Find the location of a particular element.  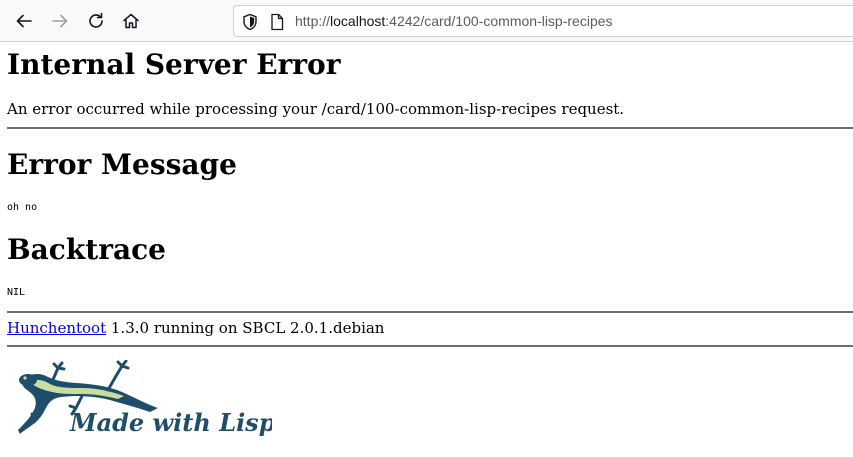

made-with-lisp-logo: Made with Lisp is located at coordinates (142, 400).